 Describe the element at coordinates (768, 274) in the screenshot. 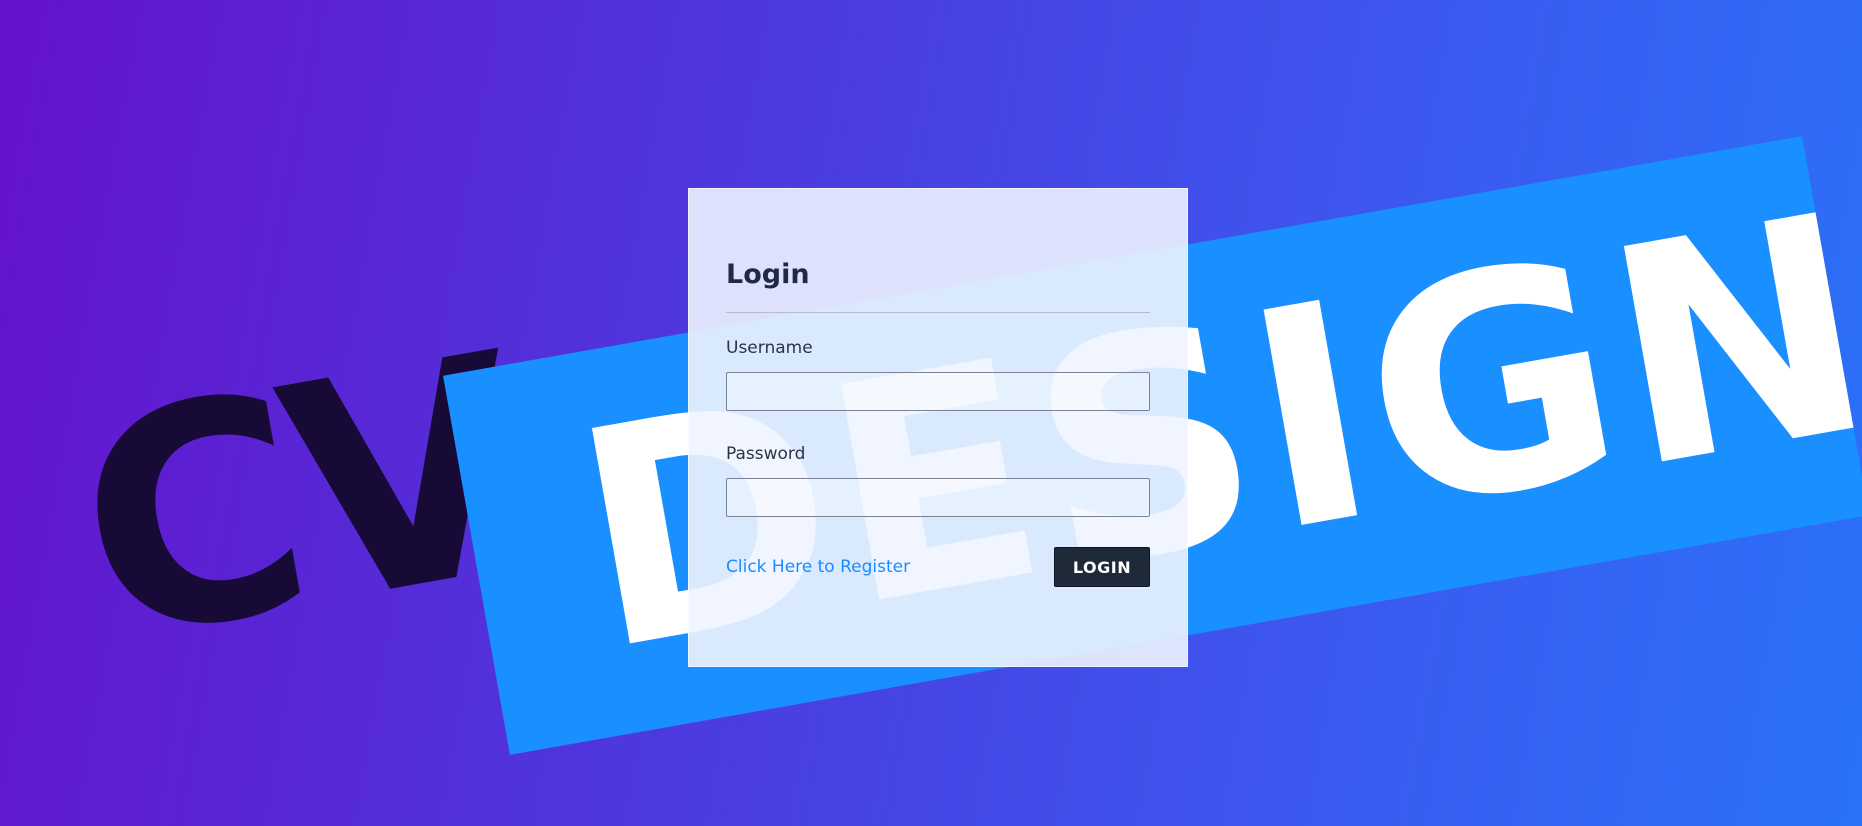

I see `login-title: Login` at that location.